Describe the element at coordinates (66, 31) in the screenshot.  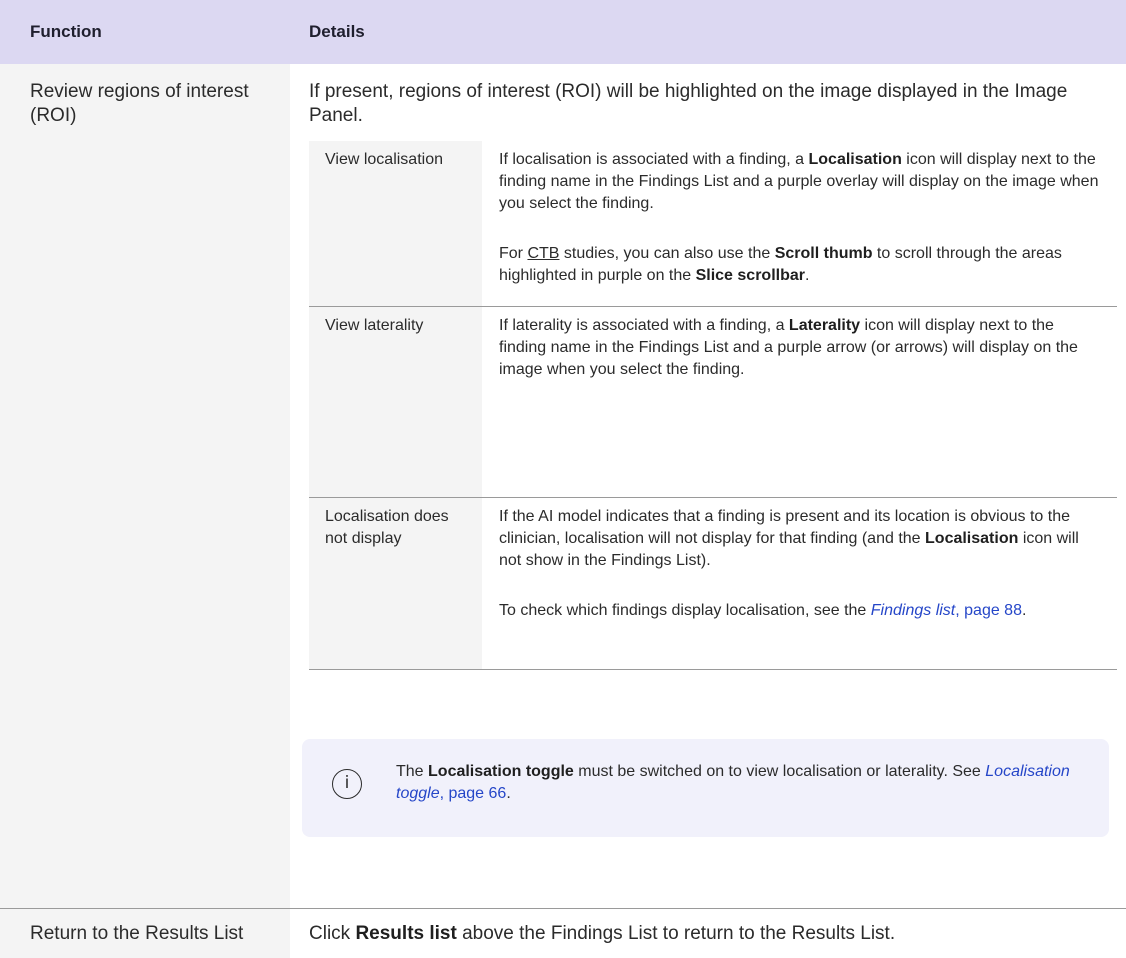
I see `header-function: Function` at that location.